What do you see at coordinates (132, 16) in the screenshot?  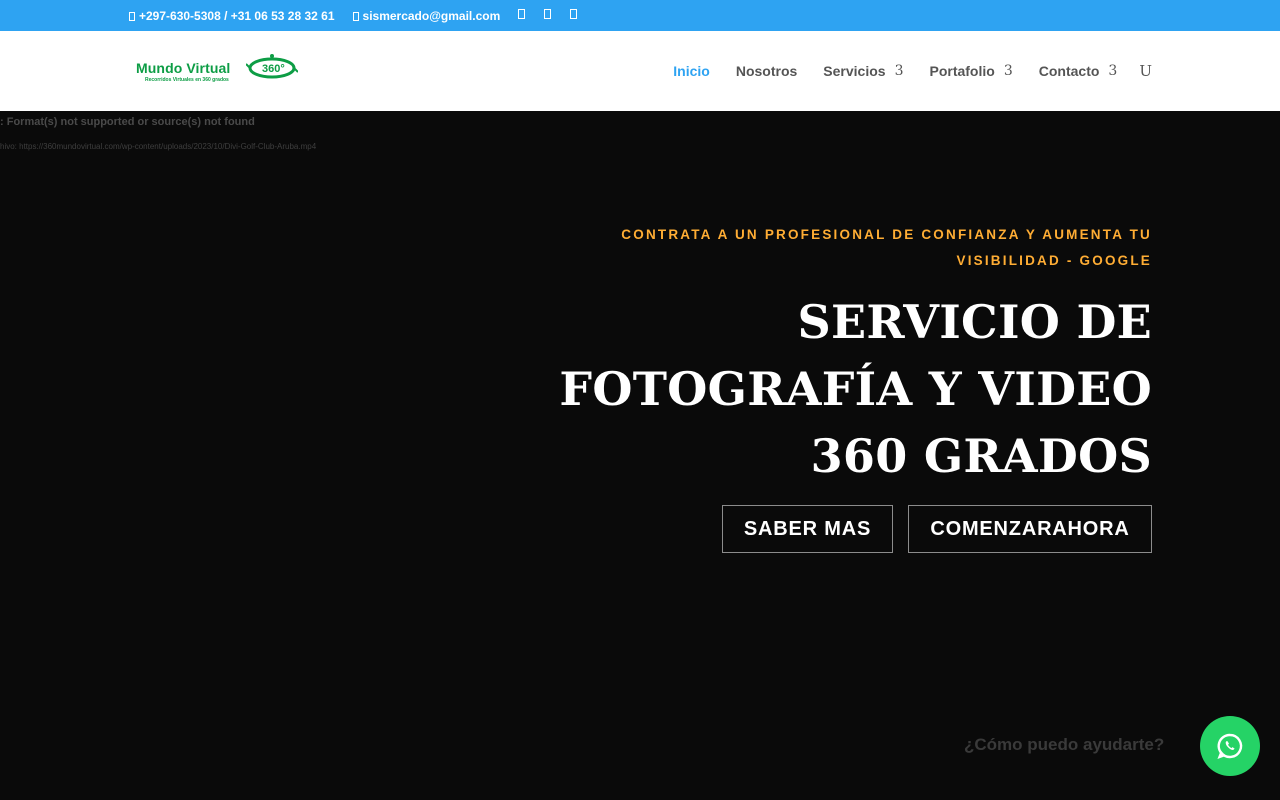 I see `phone-icon` at bounding box center [132, 16].